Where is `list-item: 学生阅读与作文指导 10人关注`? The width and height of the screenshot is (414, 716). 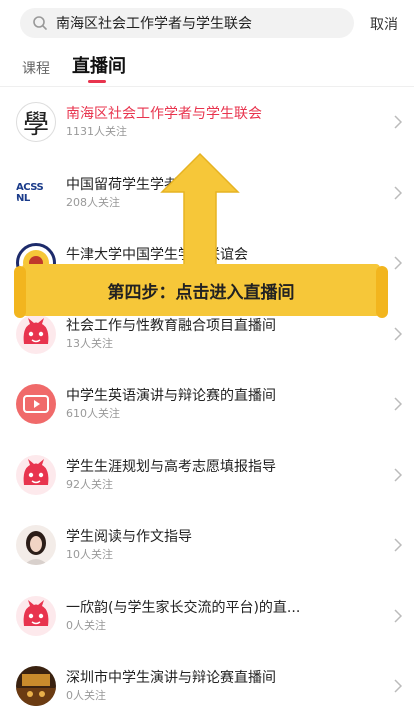
list-item: 学生阅读与作文指导 10人关注 is located at coordinates (207, 545).